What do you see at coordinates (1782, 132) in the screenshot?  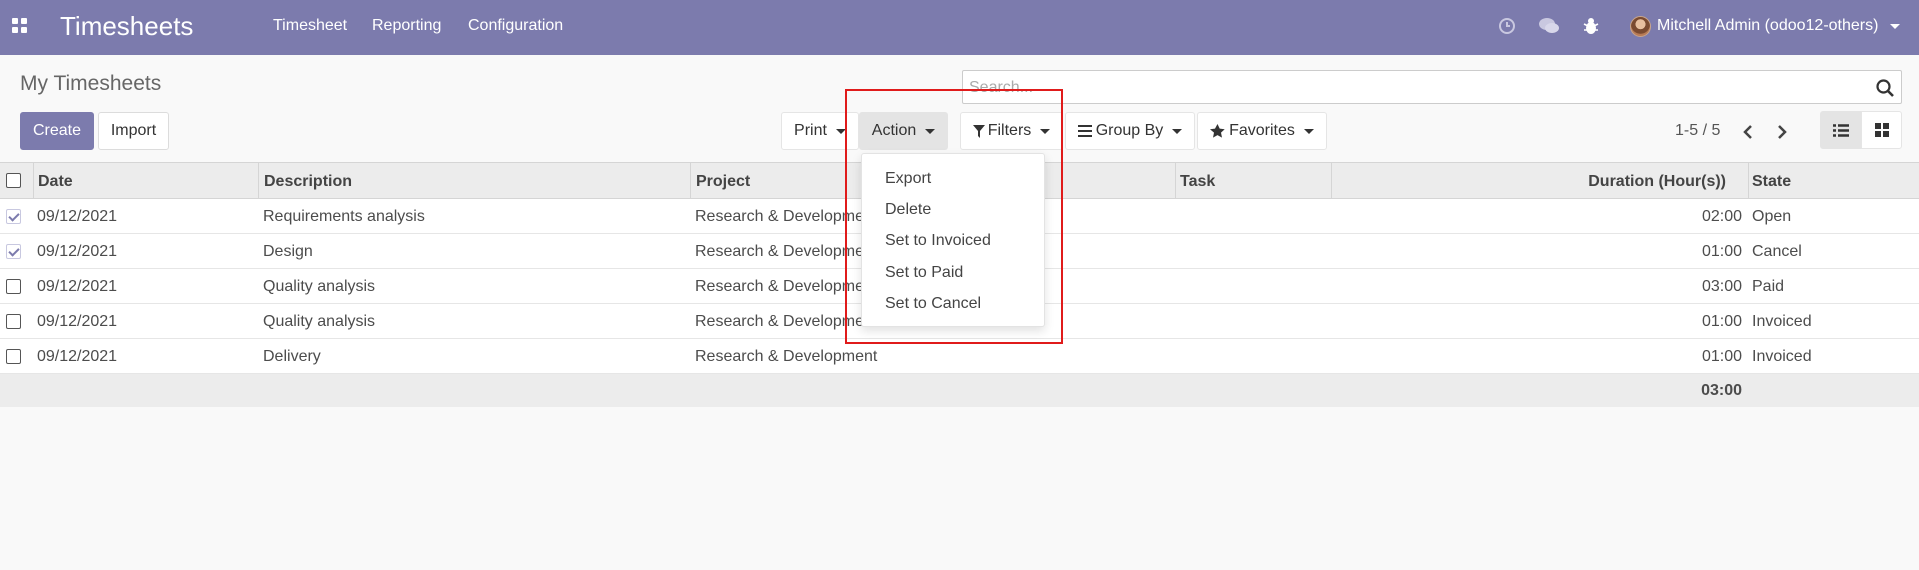 I see `chevron-right-icon` at bounding box center [1782, 132].